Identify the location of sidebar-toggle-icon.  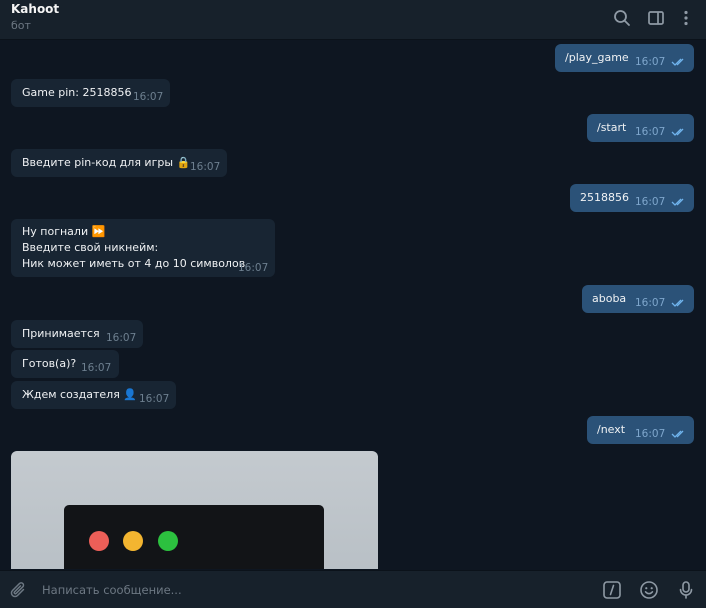
(656, 18).